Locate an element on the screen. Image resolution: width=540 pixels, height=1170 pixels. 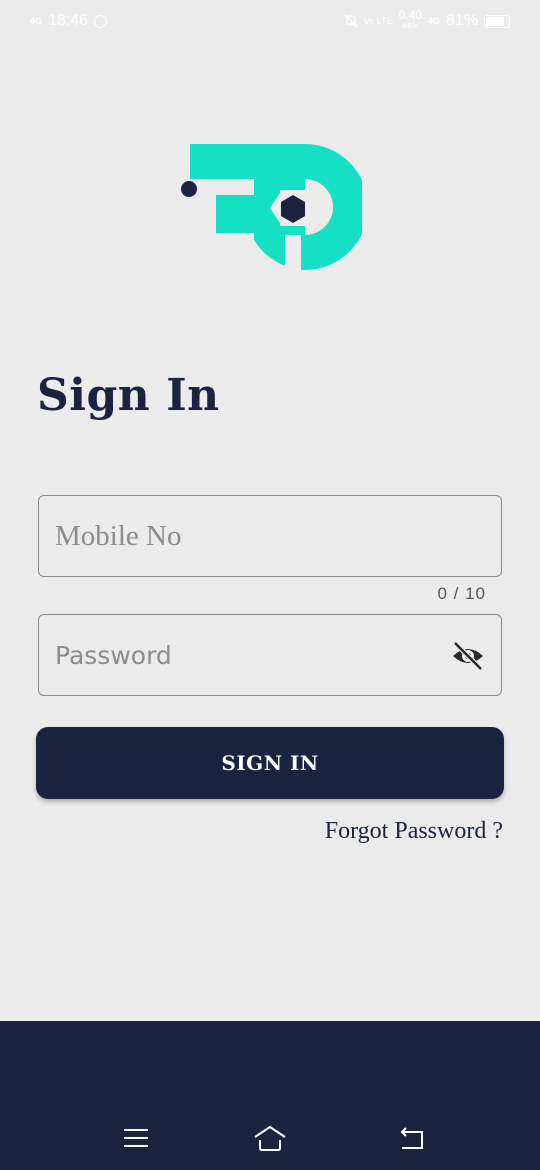
password-input is located at coordinates (270, 655).